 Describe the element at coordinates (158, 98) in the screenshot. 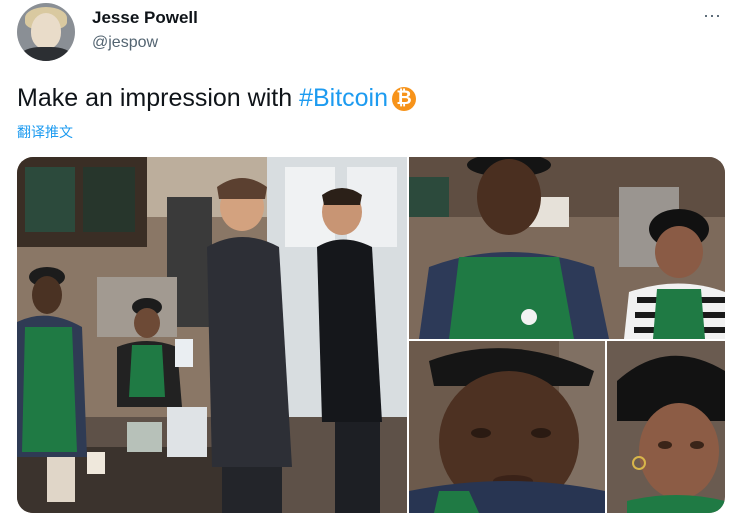

I see `tweet-text-body: Make an impression with` at that location.